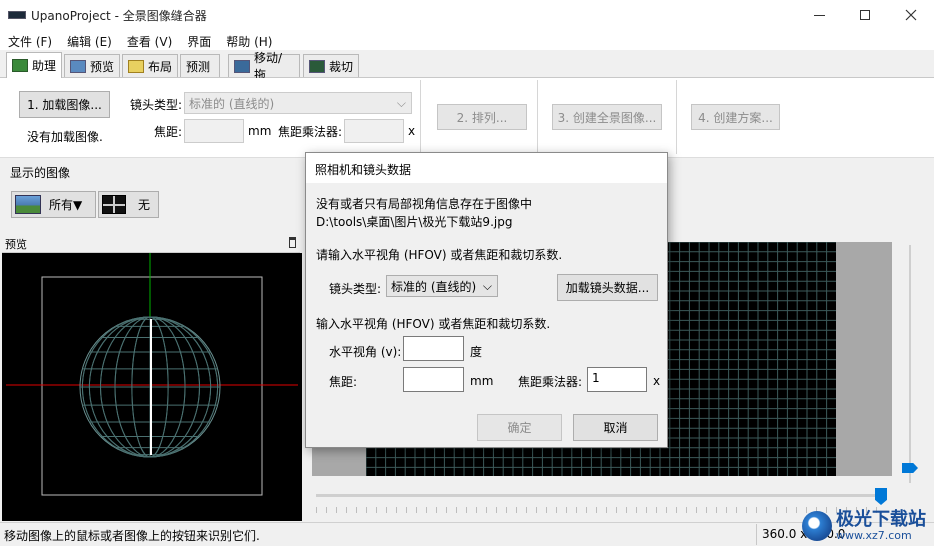 The height and width of the screenshot is (546, 934). I want to click on hfov-label: 水平视角 (v):, so click(365, 352).